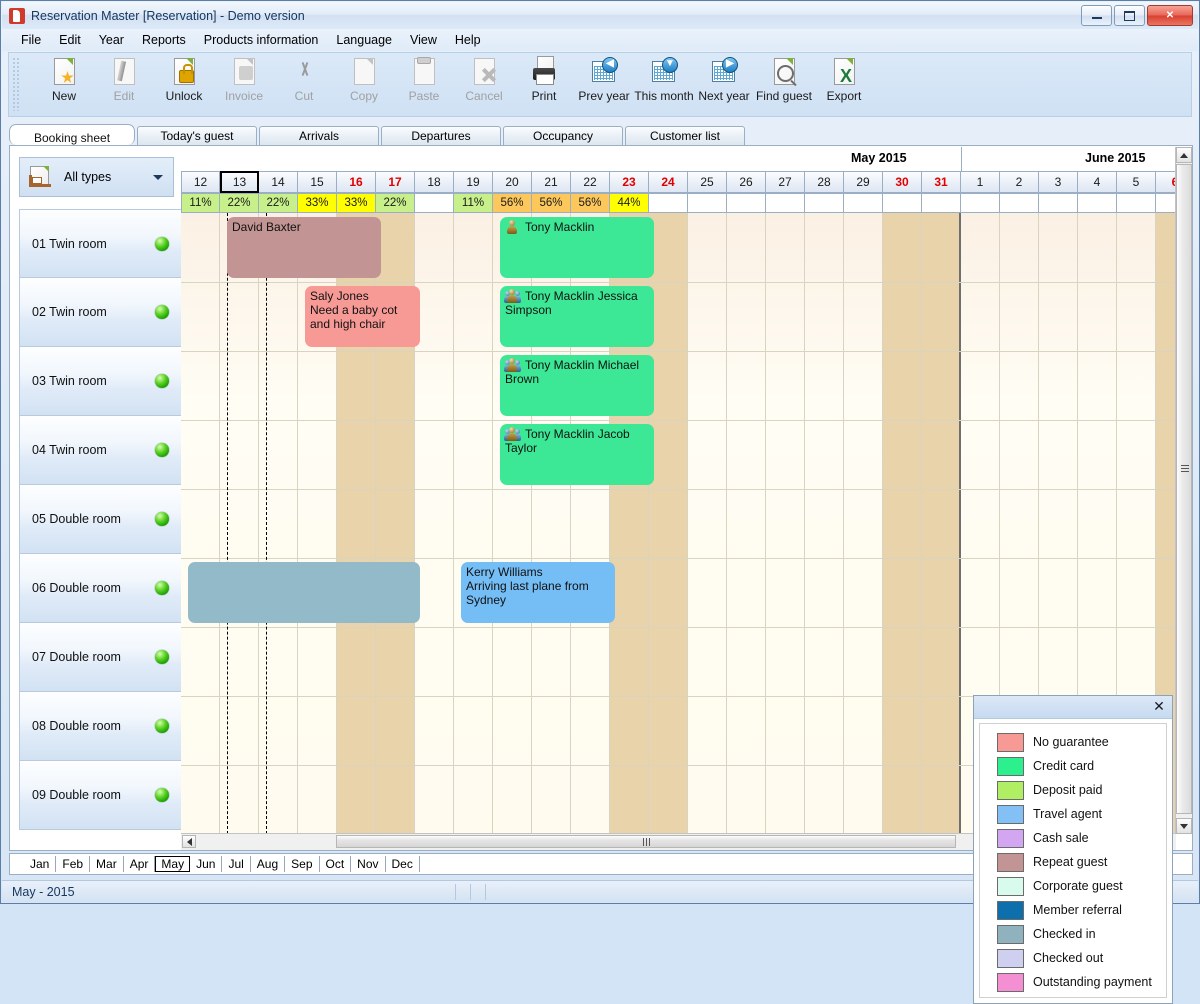 The image size is (1200, 1004). Describe the element at coordinates (551, 182) in the screenshot. I see `day-header-cell: 21` at that location.